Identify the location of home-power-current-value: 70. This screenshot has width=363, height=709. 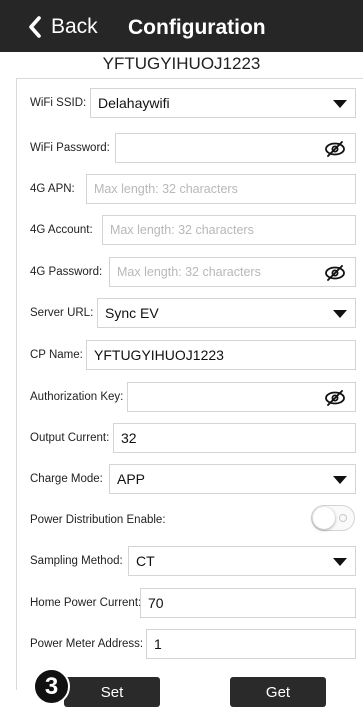
(156, 603).